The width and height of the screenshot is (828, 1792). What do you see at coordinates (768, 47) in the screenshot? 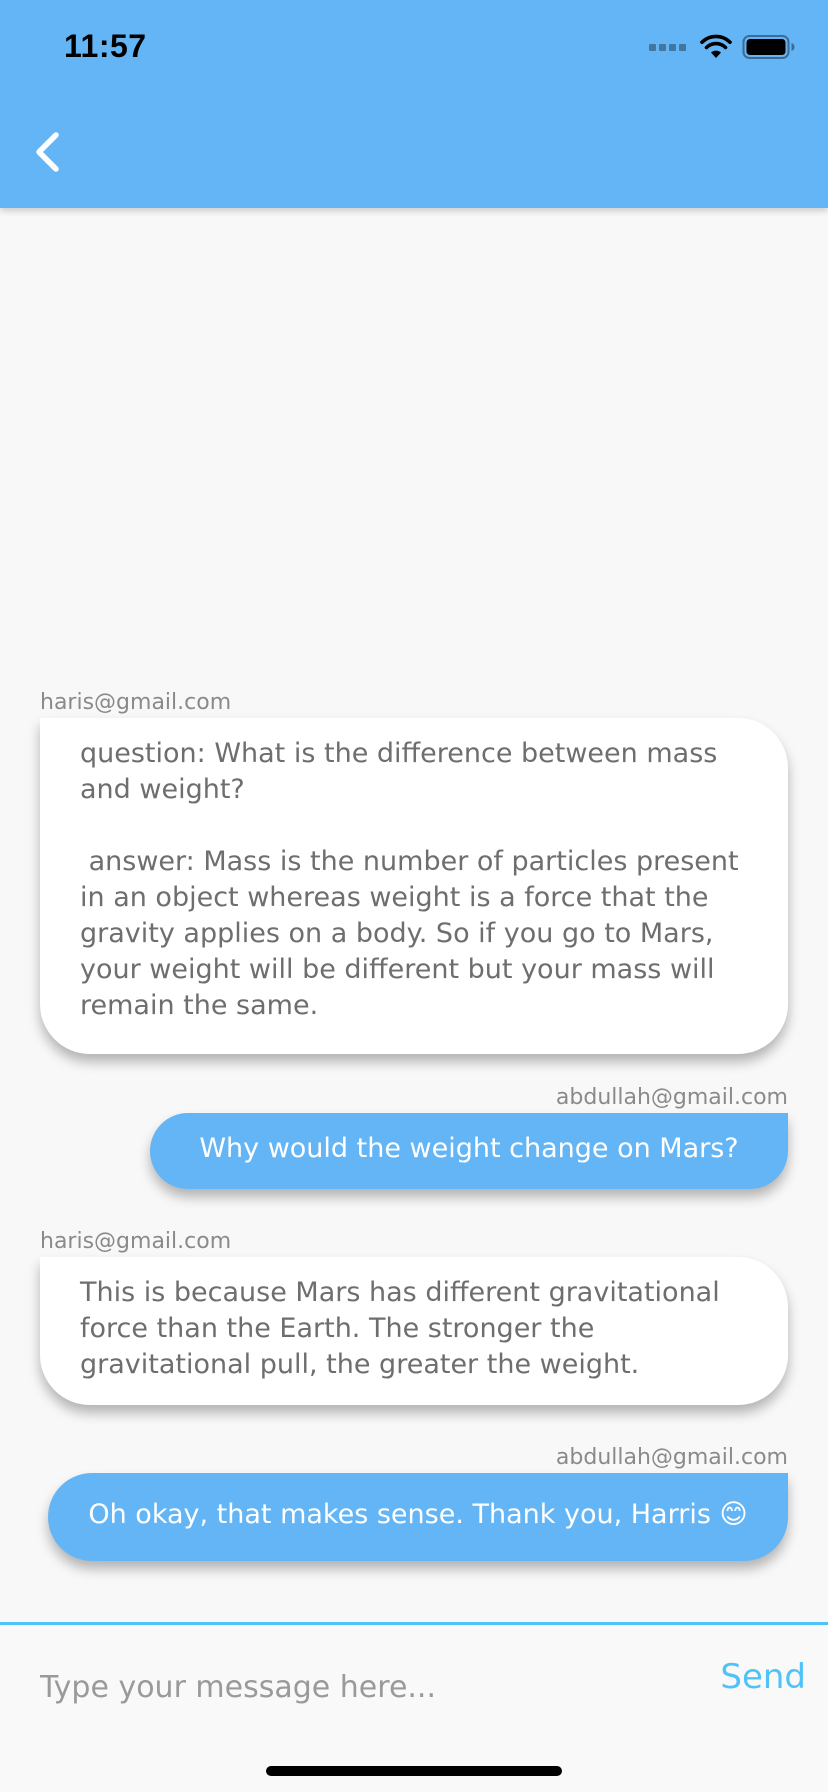
I see `battery-icon` at bounding box center [768, 47].